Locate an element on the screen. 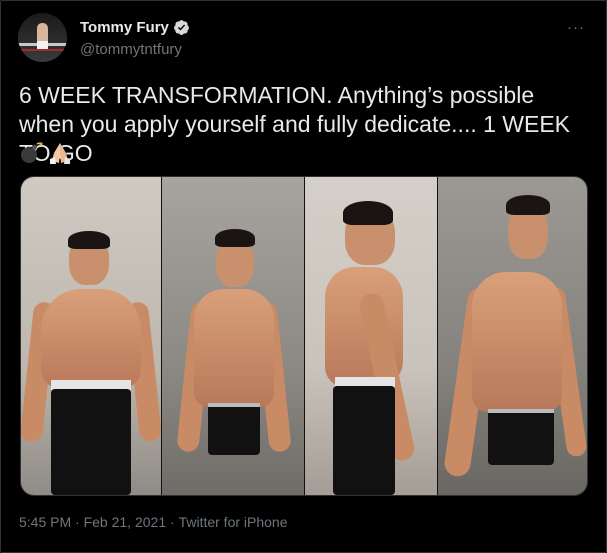  author-name-row: Tommy Fury is located at coordinates (135, 27).